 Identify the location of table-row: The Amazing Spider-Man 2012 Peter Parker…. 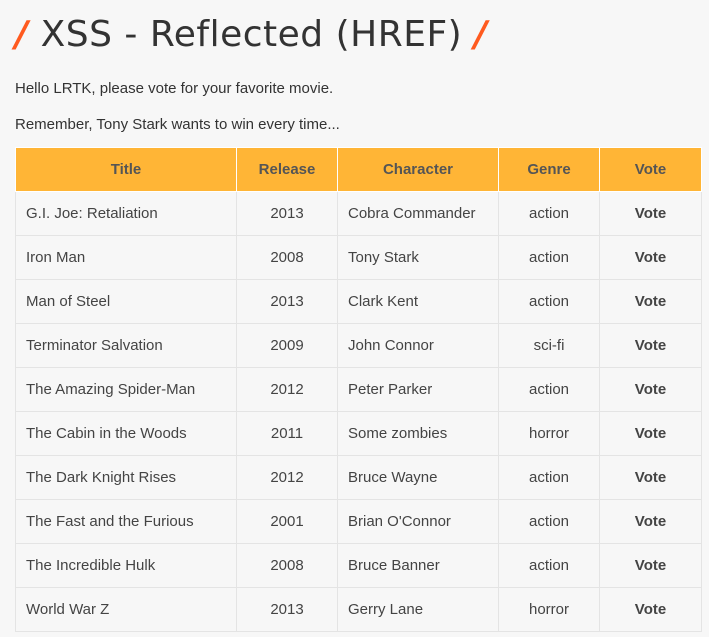
(358, 389).